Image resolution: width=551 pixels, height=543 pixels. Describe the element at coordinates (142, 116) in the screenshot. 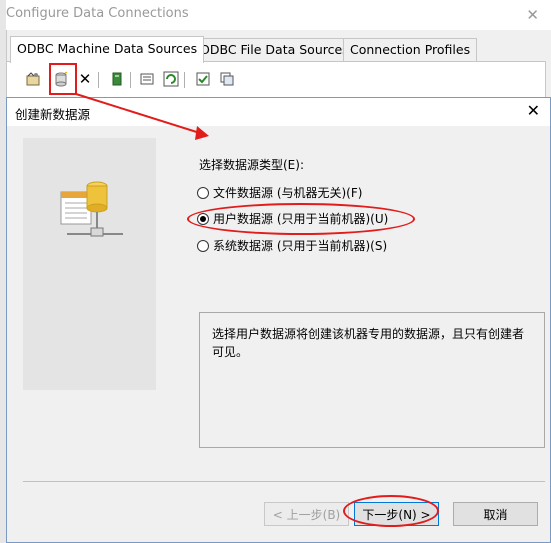

I see `annotation-arrow` at that location.